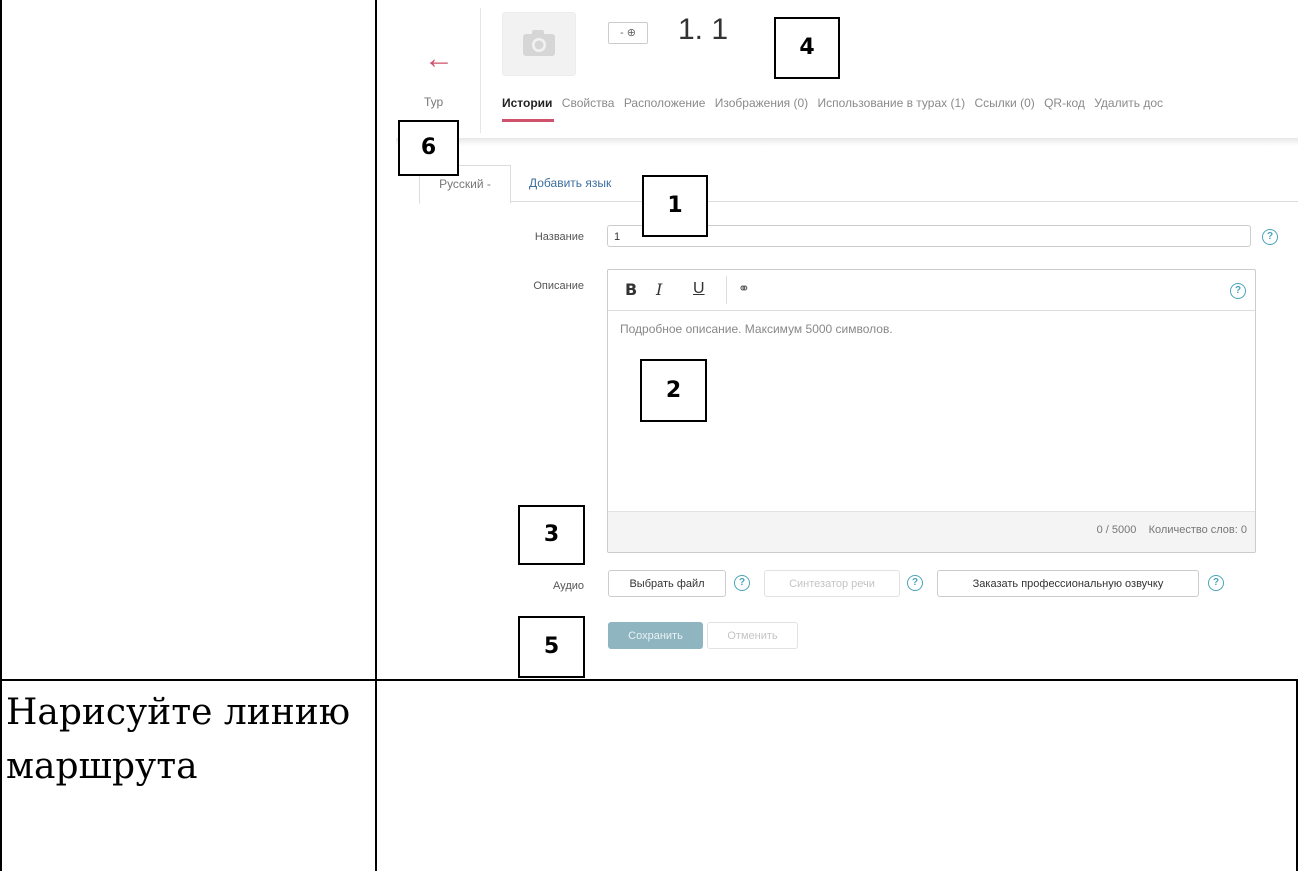 The height and width of the screenshot is (871, 1298). What do you see at coordinates (178, 739) in the screenshot?
I see `task-text: Нарисуйте линию маршрута` at bounding box center [178, 739].